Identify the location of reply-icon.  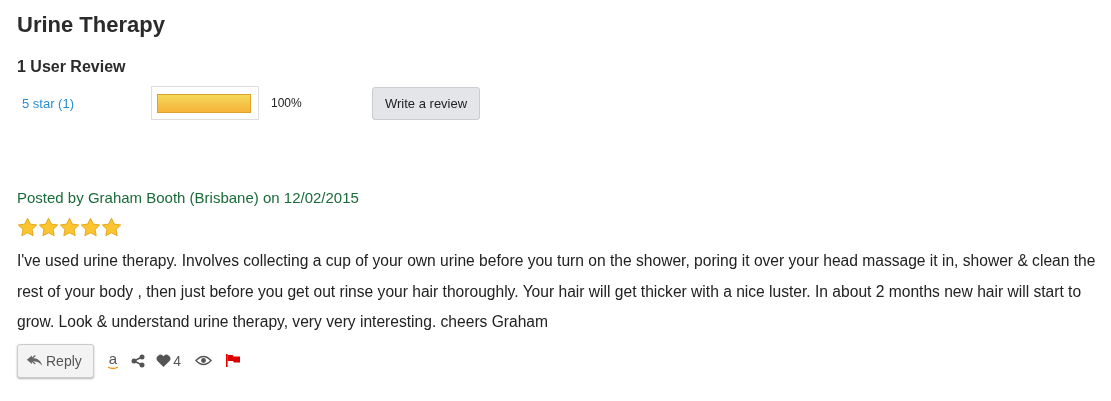
(34, 360).